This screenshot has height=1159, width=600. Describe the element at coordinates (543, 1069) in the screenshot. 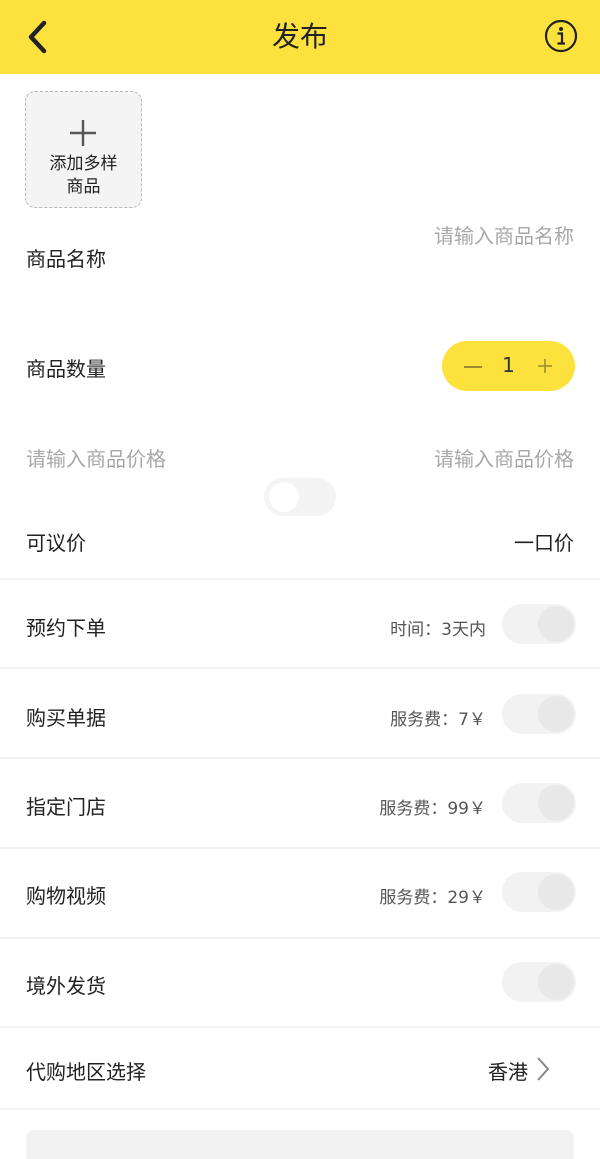

I see `chevron-right-icon` at that location.